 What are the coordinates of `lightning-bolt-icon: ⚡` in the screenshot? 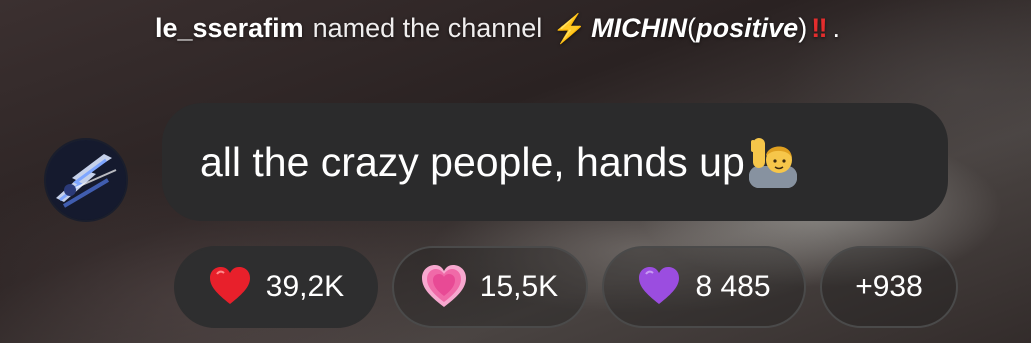 It's located at (570, 28).